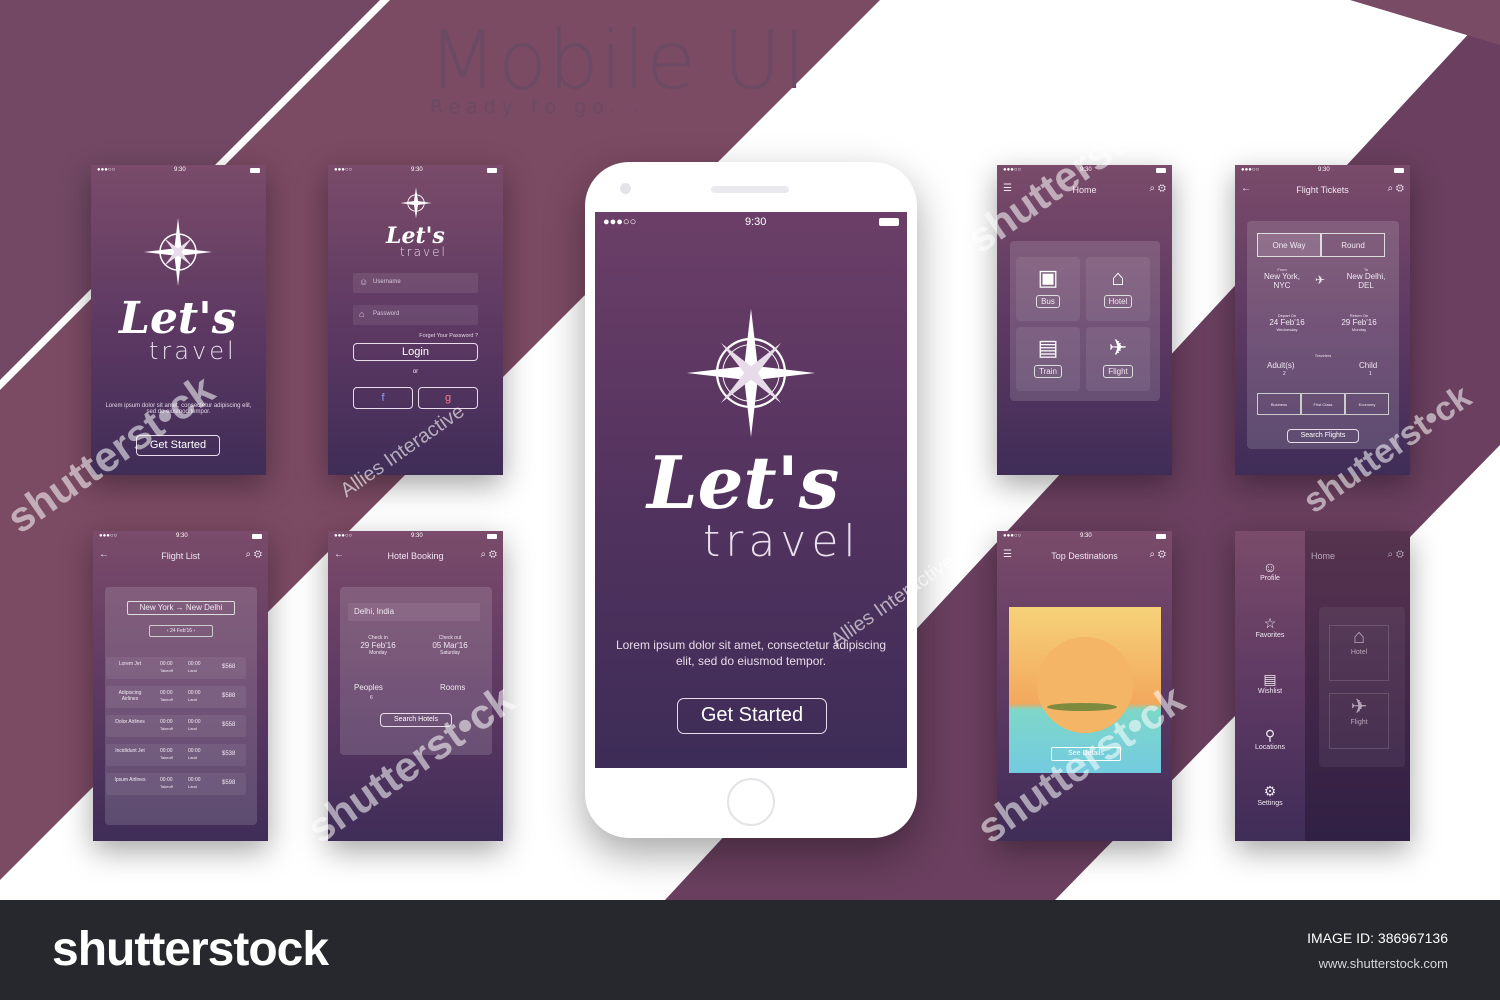 The width and height of the screenshot is (1500, 1000). I want to click on destination-card: See Details, so click(1085, 690).